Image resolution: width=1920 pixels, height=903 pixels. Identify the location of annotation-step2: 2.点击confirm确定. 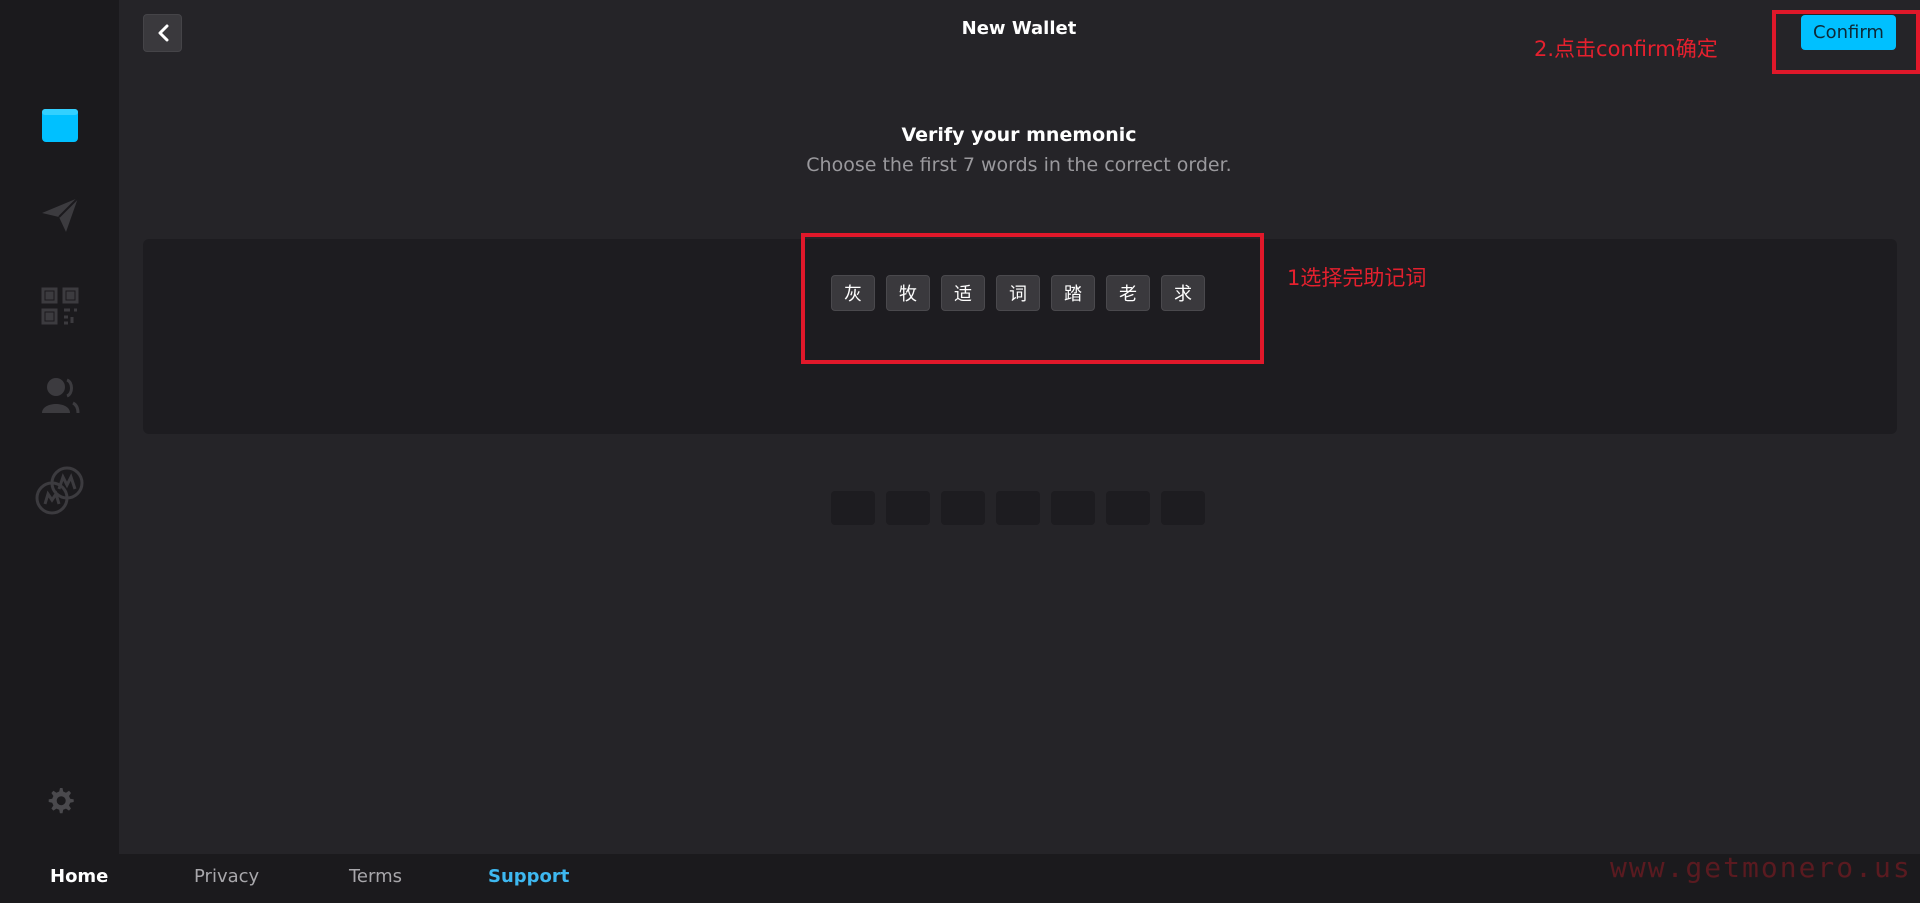
(1626, 49).